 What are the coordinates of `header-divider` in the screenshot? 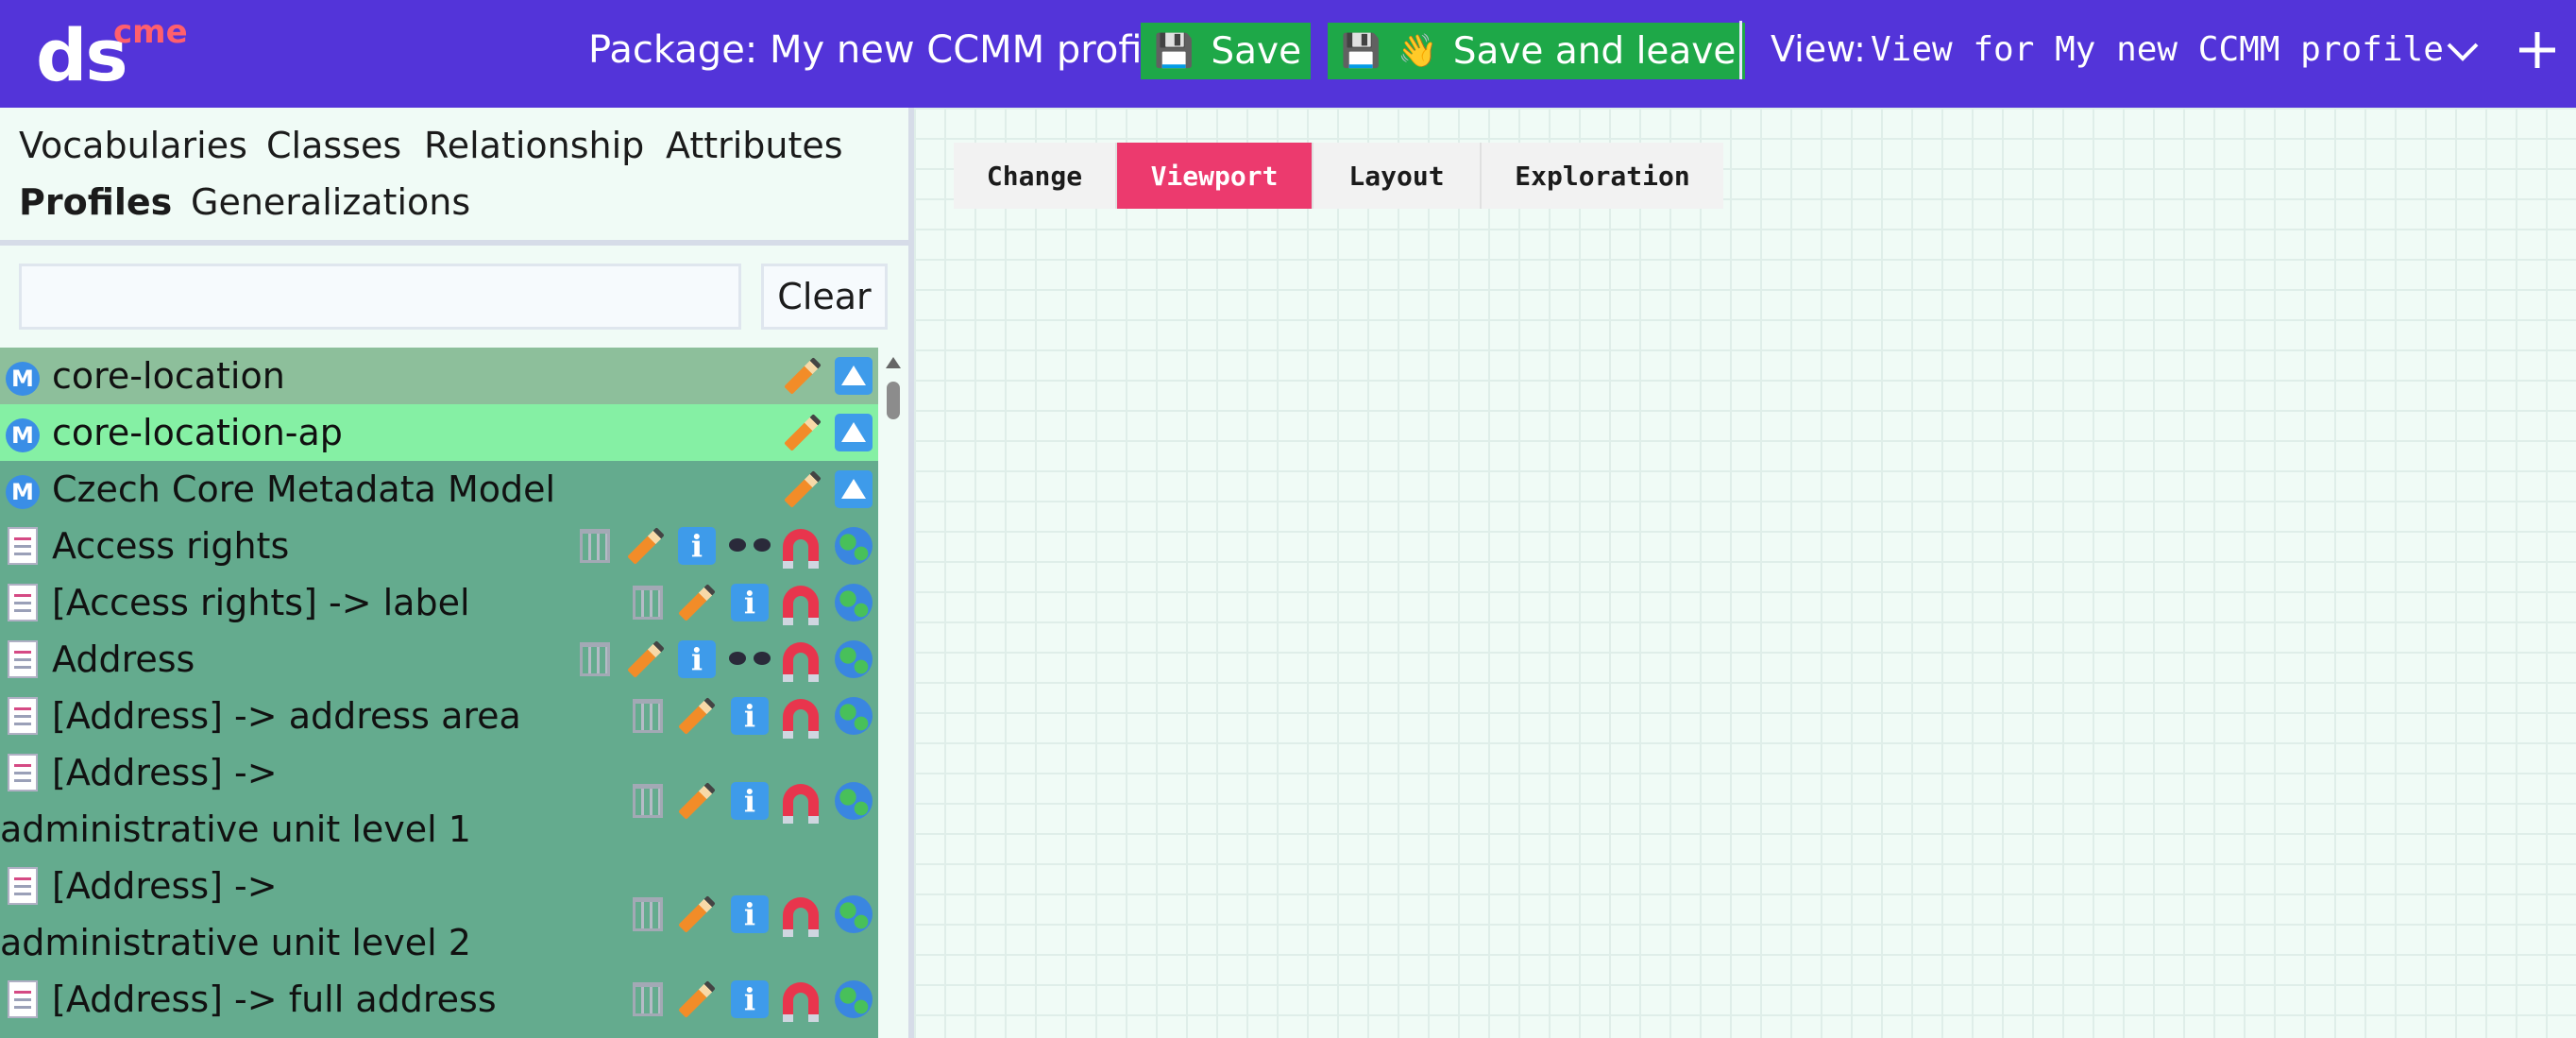 It's located at (1740, 50).